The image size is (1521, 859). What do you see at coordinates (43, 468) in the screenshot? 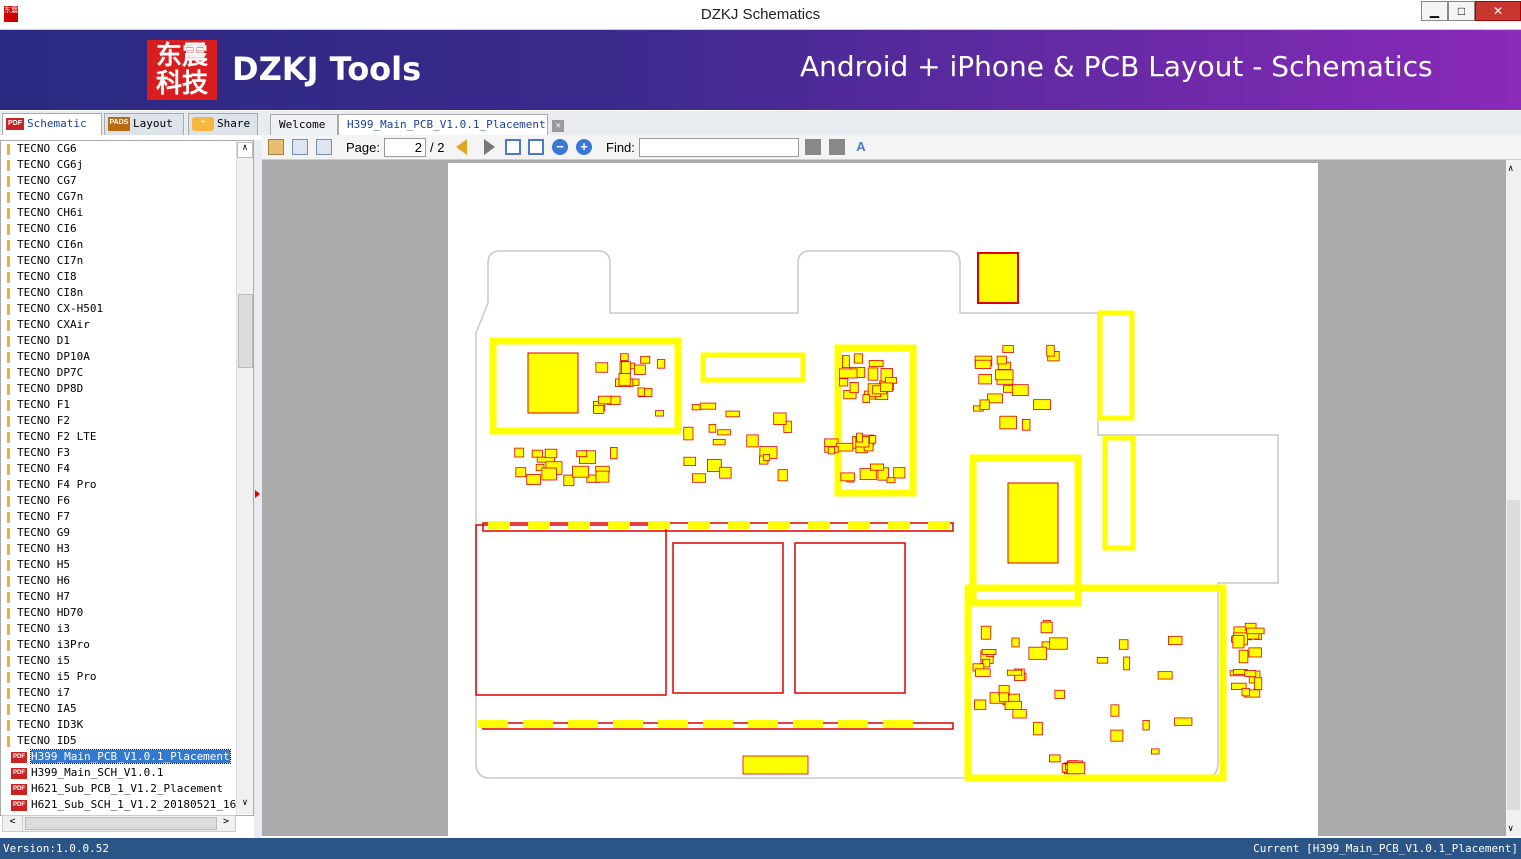
I see `folder-label: TECNO F4` at bounding box center [43, 468].